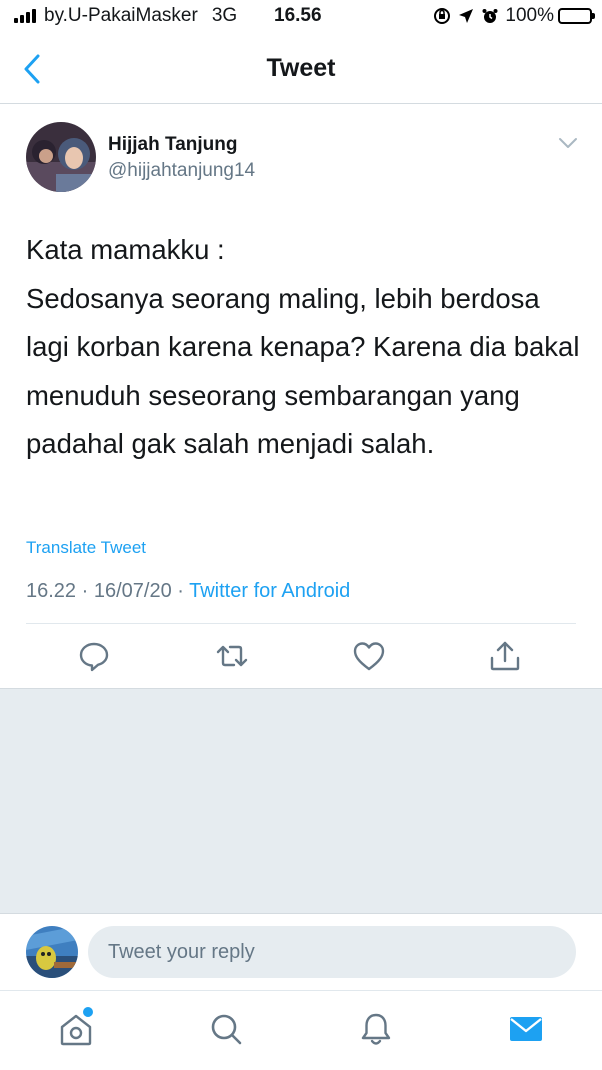 The height and width of the screenshot is (1070, 602). What do you see at coordinates (121, 15) in the screenshot?
I see `carrier-label: by.U-PakaiMasker` at bounding box center [121, 15].